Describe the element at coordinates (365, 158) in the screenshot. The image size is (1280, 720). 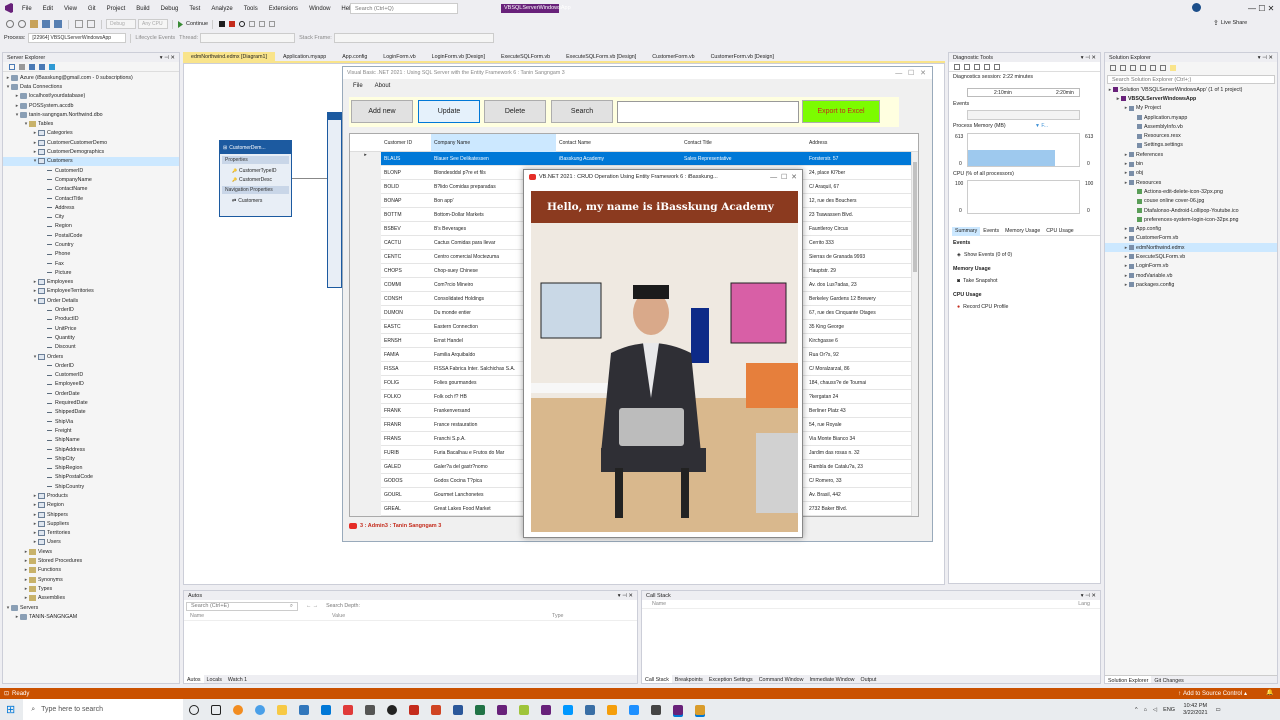
I see `row-selector-arrow-icon: ▸` at that location.